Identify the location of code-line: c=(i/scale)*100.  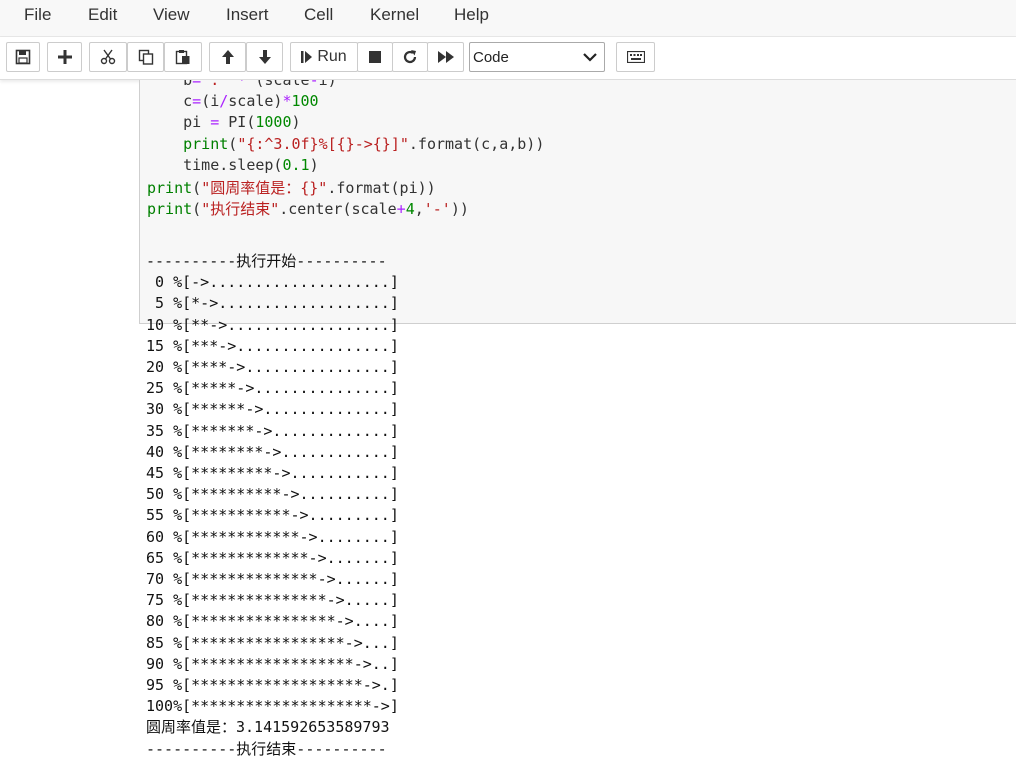
(251, 101).